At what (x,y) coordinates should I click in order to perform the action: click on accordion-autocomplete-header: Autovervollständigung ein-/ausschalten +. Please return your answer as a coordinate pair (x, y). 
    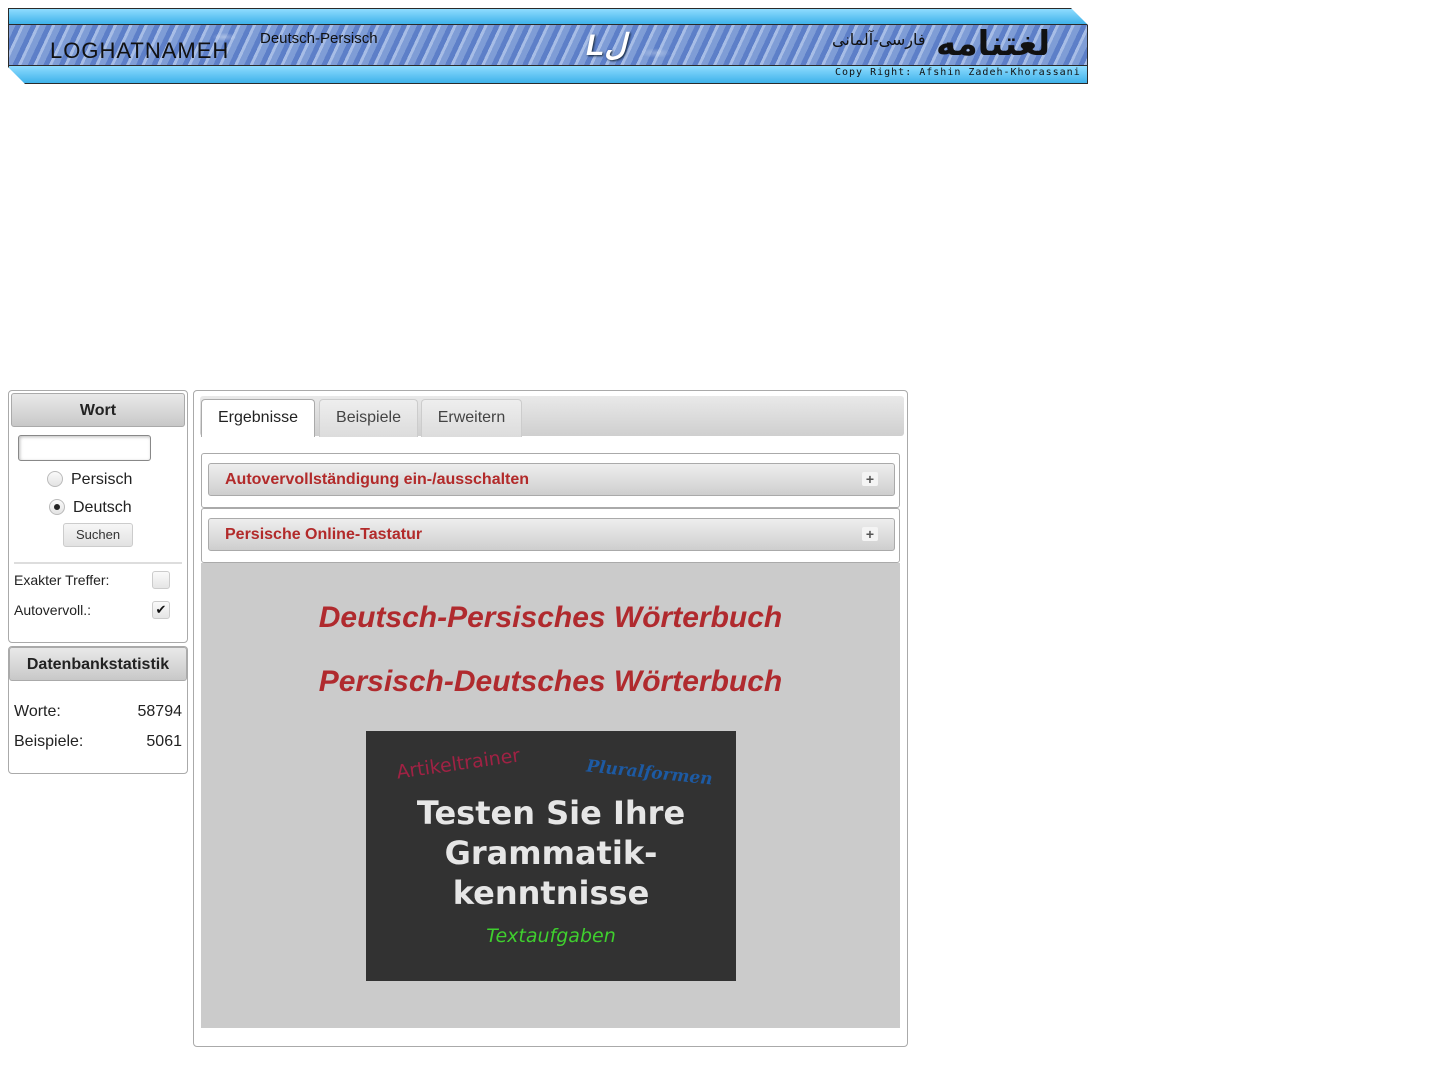
    Looking at the image, I should click on (551, 479).